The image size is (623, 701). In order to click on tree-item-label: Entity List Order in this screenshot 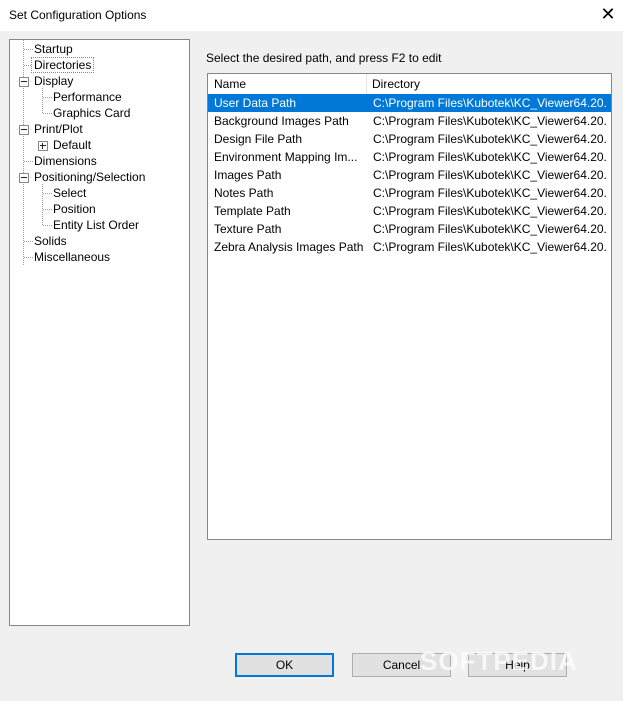, I will do `click(96, 225)`.